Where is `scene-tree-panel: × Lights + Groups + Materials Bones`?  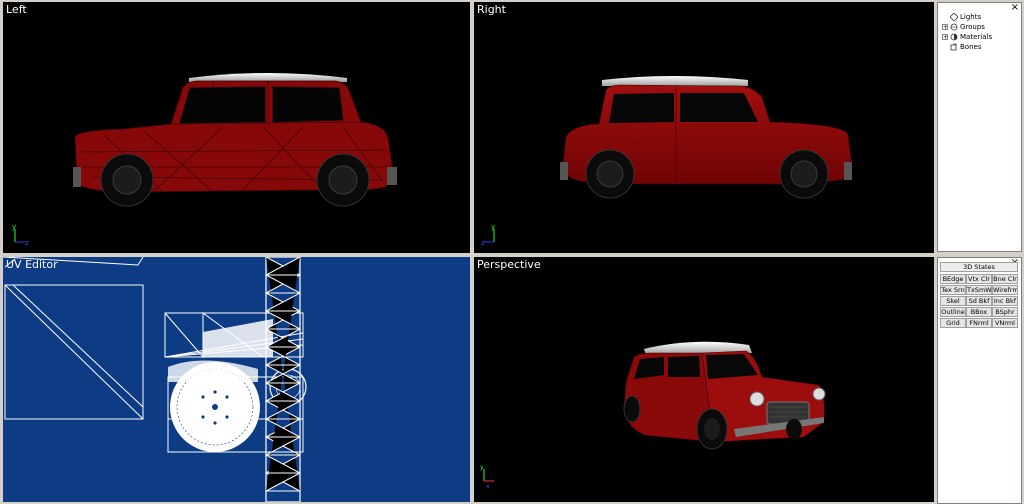
scene-tree-panel: × Lights + Groups + Materials Bones is located at coordinates (979, 127).